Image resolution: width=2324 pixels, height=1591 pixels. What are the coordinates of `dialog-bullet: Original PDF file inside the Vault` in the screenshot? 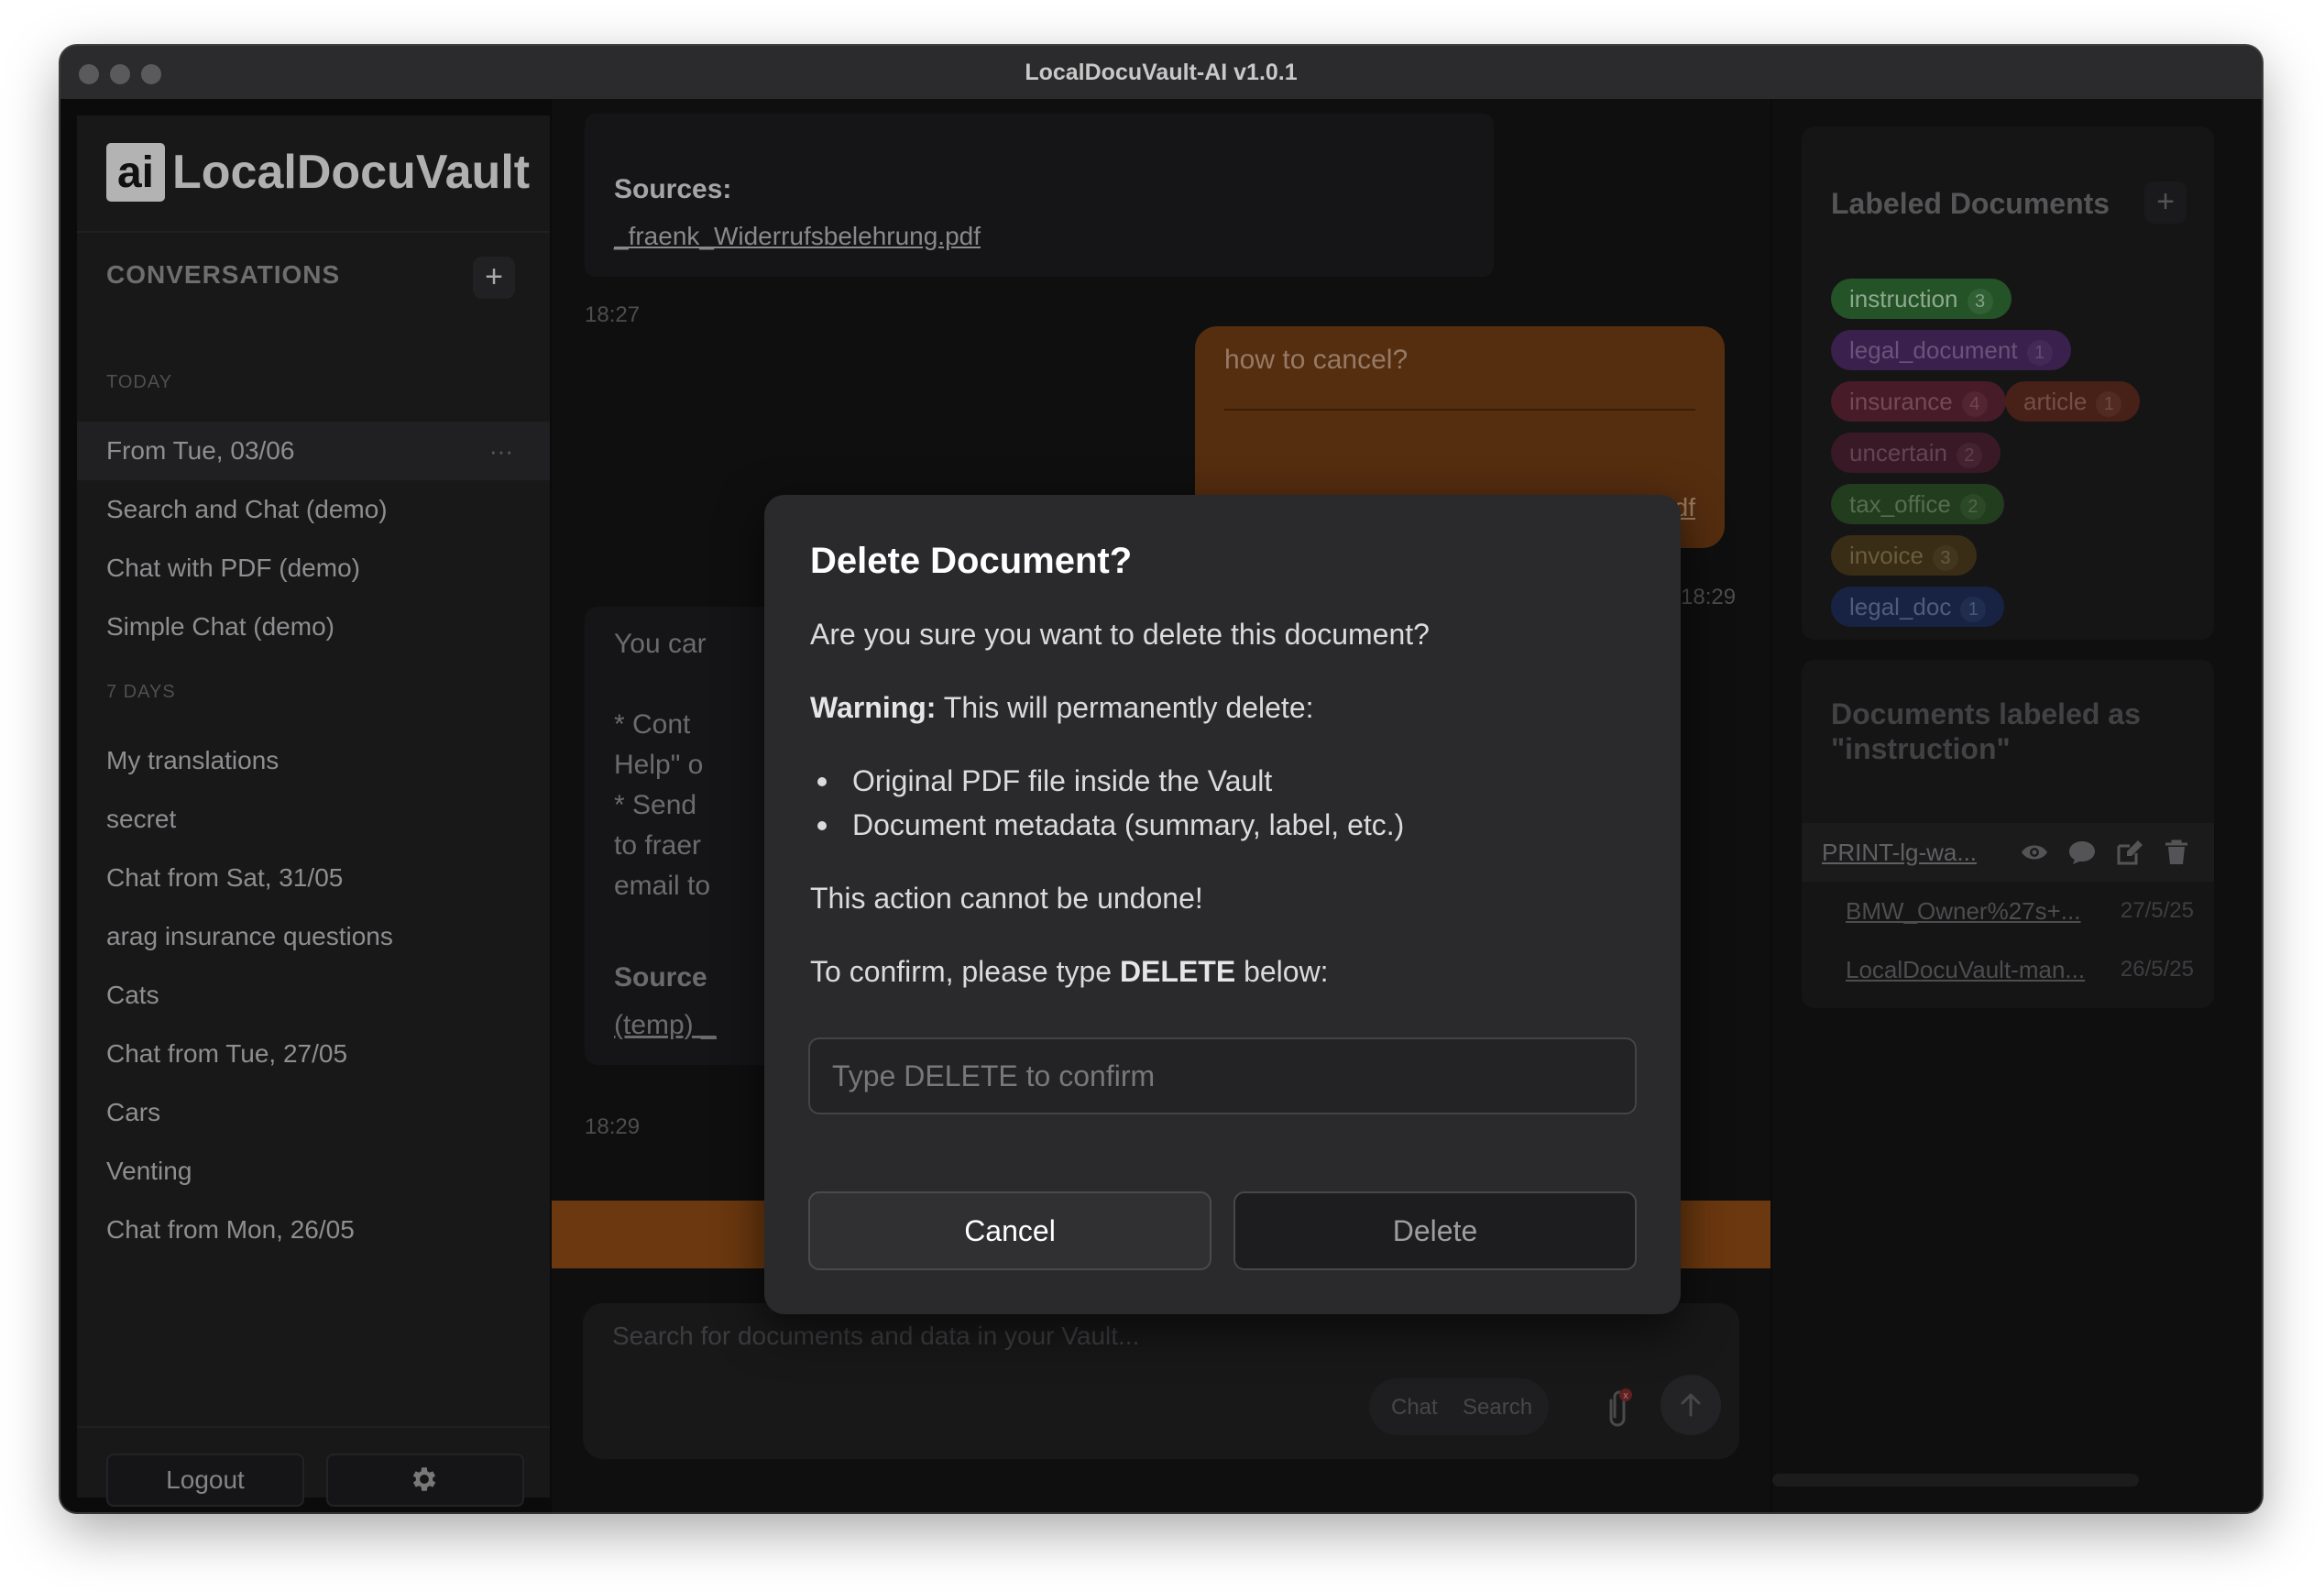 It's located at (1062, 781).